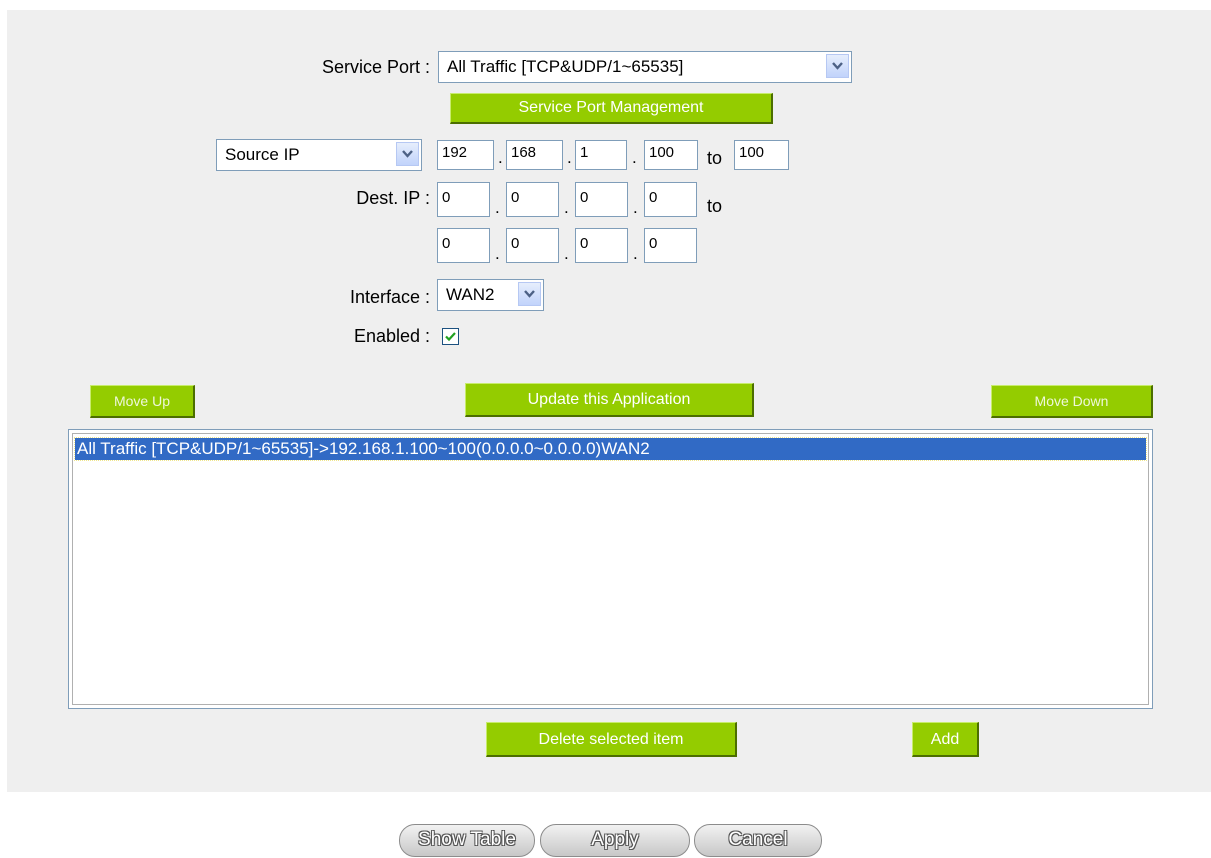 The height and width of the screenshot is (858, 1211). I want to click on source-ip-to-octet: 100, so click(761, 155).